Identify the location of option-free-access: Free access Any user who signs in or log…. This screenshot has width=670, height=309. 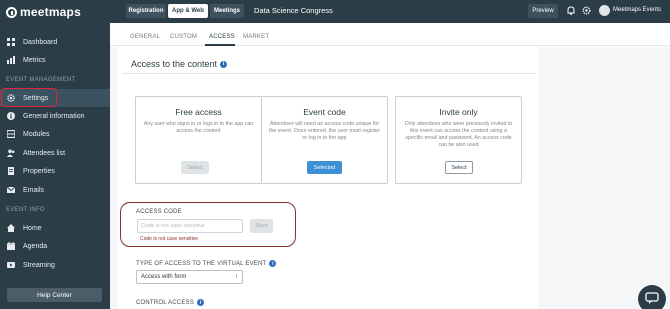
(198, 140).